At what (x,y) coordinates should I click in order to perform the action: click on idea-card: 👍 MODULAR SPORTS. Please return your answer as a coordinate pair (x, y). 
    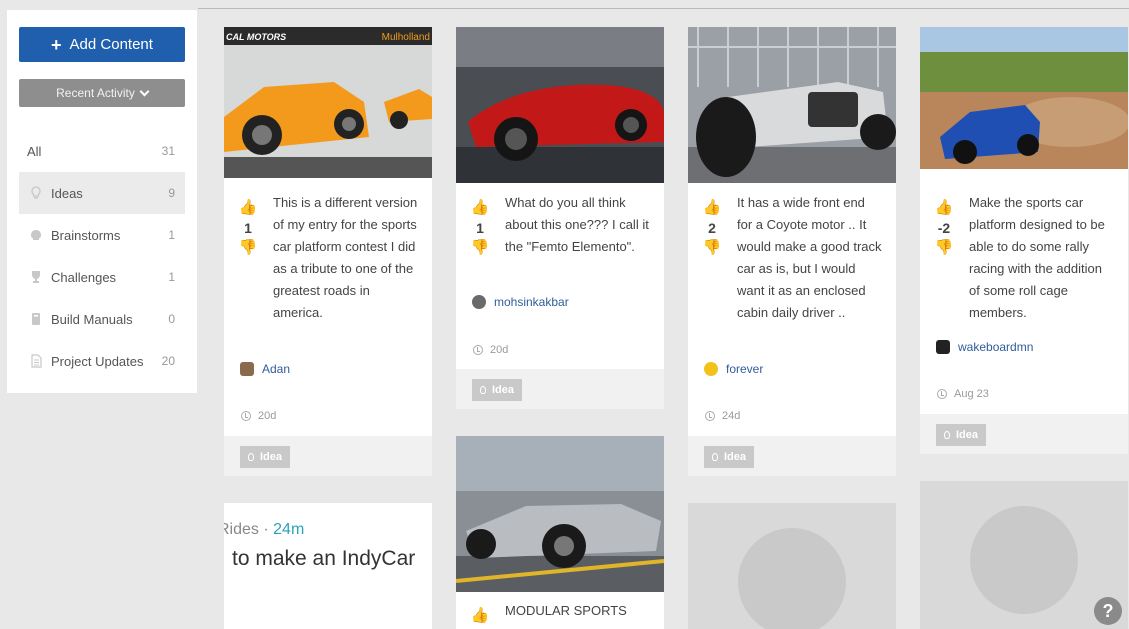
    Looking at the image, I should click on (560, 532).